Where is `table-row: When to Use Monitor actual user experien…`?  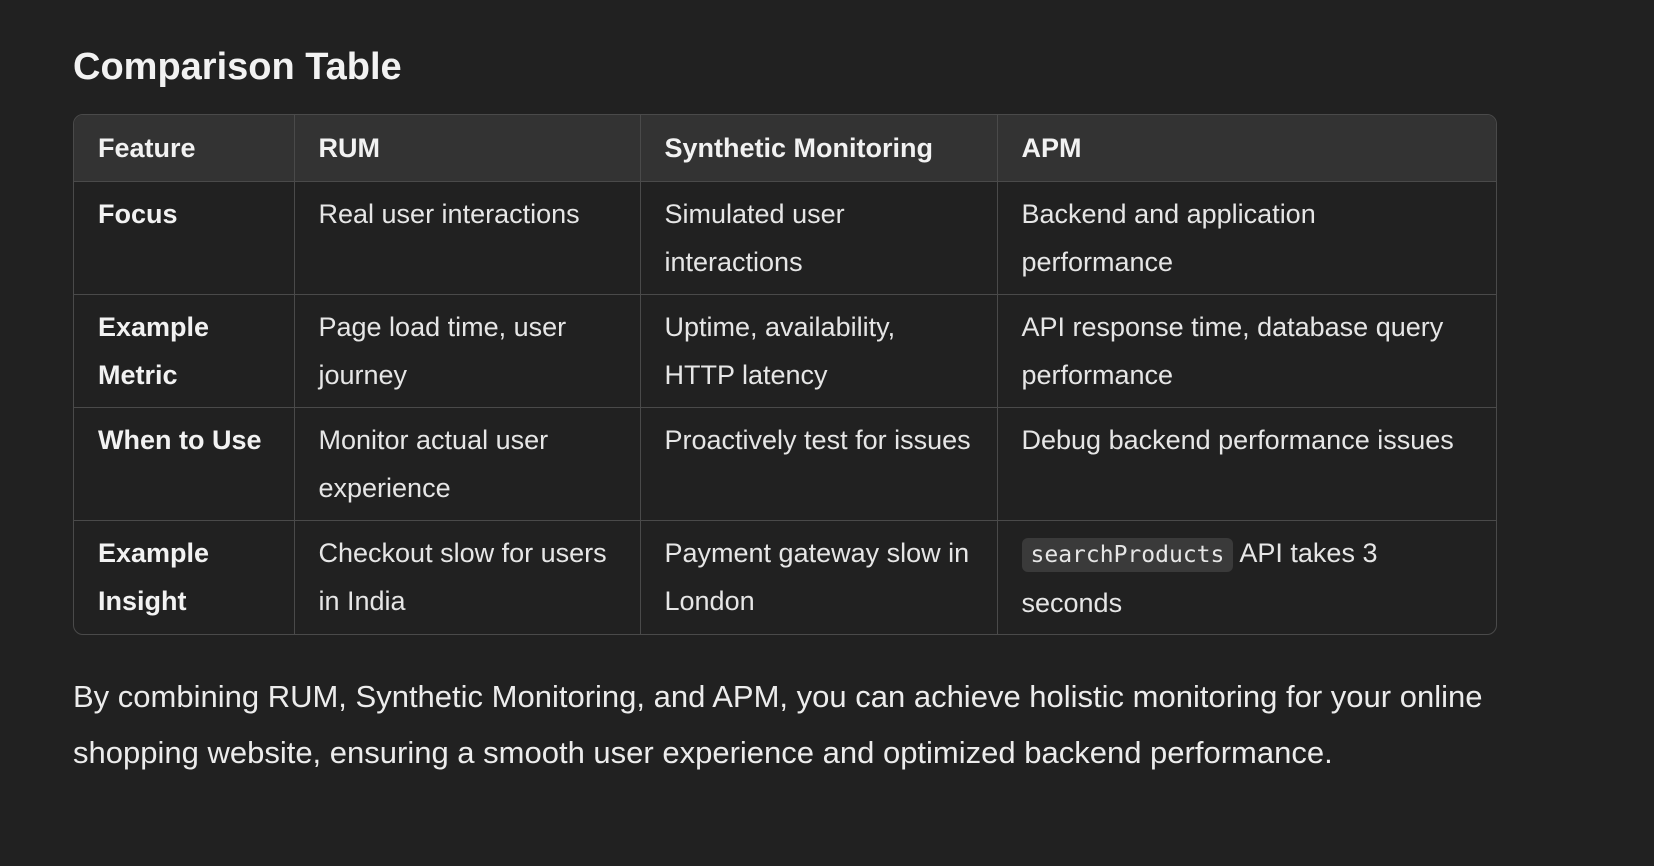 table-row: When to Use Monitor actual user experien… is located at coordinates (785, 464).